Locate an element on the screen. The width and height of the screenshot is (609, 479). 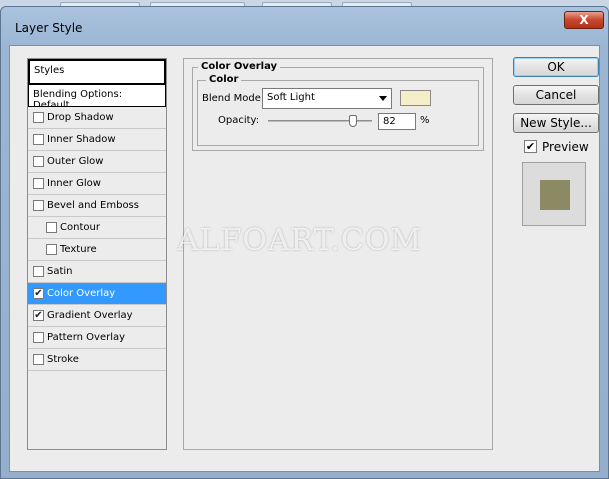
style-item-stroke: Stroke is located at coordinates (97, 360).